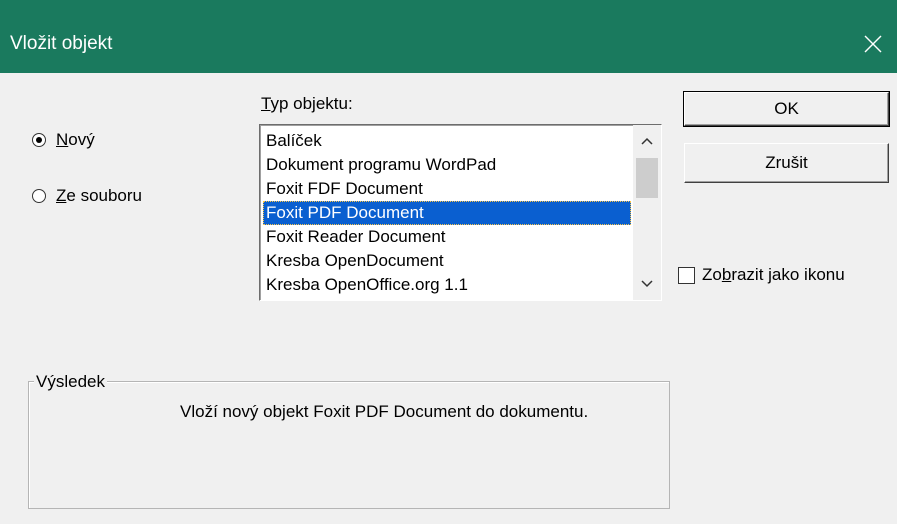  Describe the element at coordinates (647, 212) in the screenshot. I see `list-scrollbar` at that location.